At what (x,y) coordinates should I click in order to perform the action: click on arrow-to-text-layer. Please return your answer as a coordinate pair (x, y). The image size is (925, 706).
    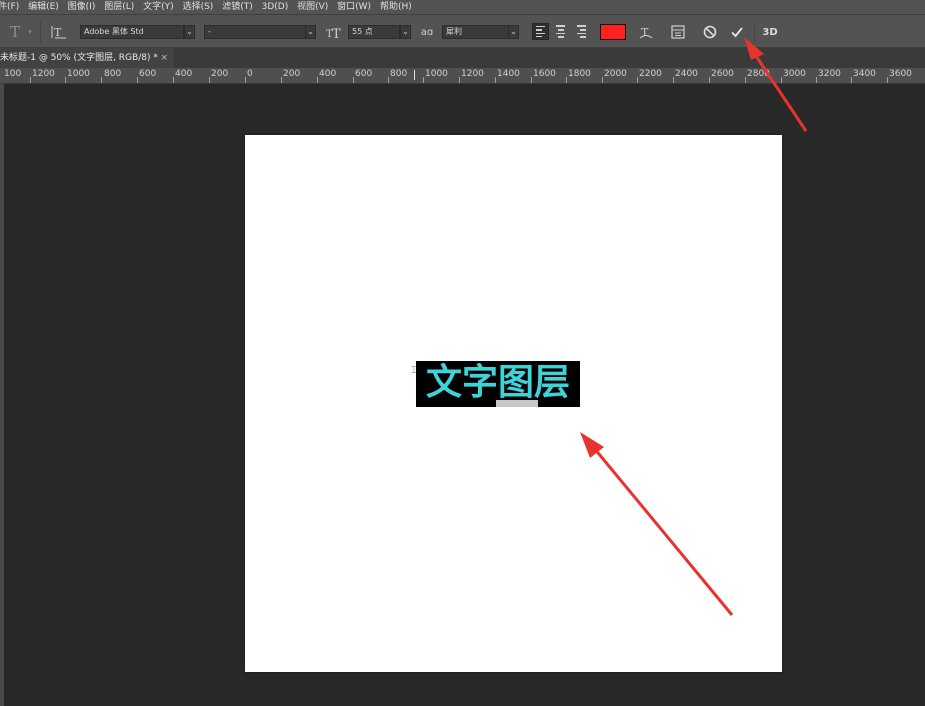
    Looking at the image, I should click on (657, 524).